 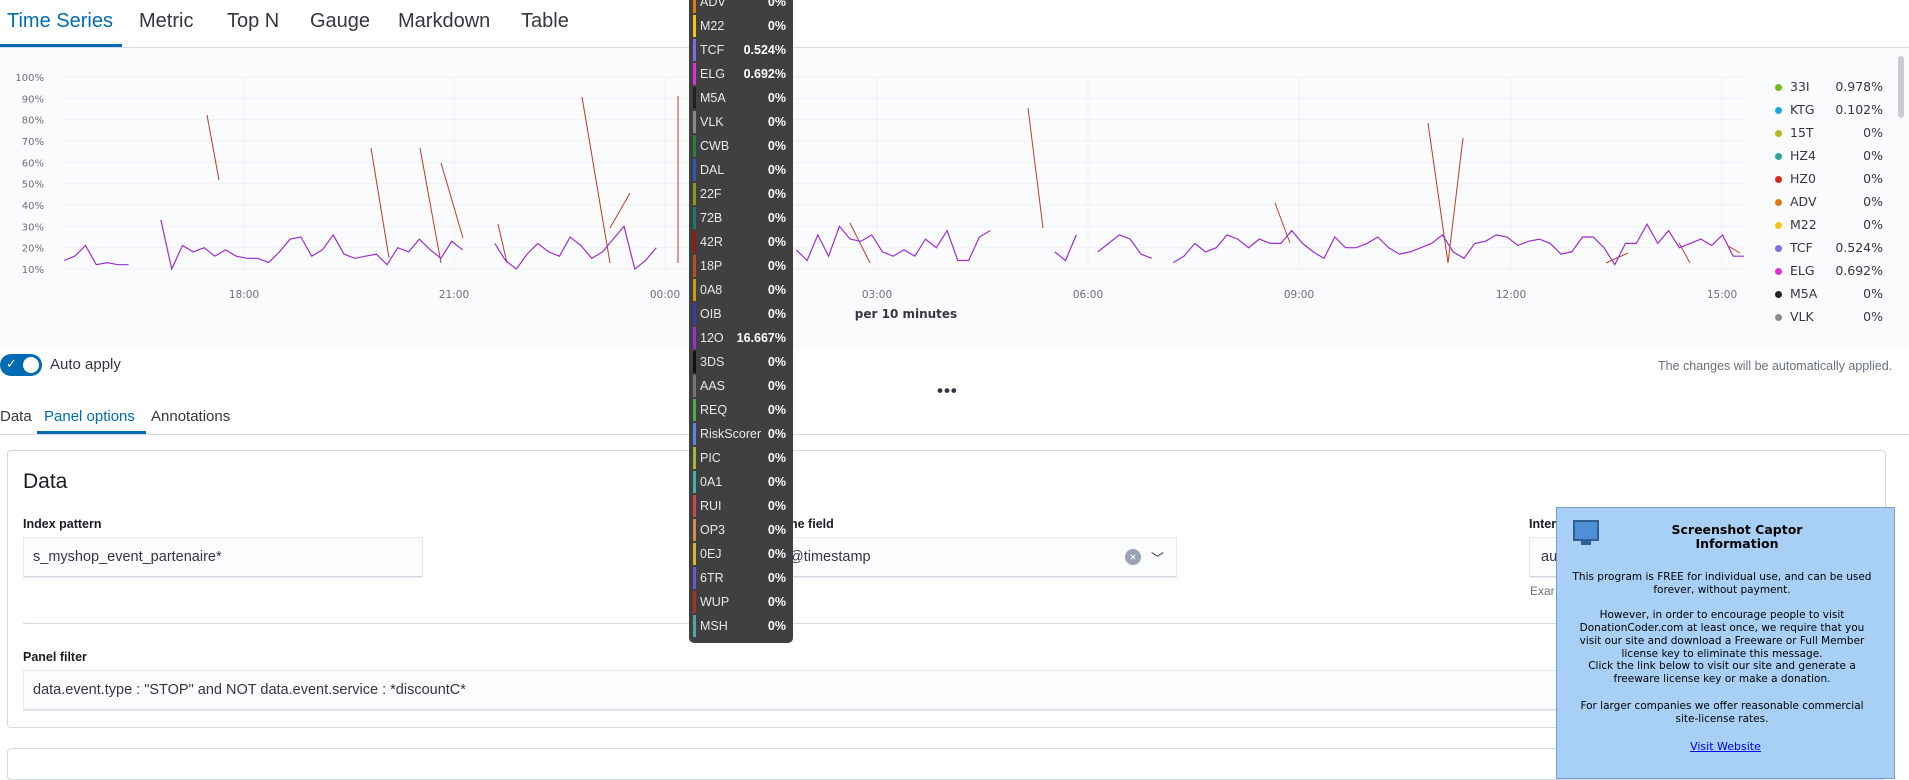 I want to click on legend-name: 15T, so click(x=1802, y=132).